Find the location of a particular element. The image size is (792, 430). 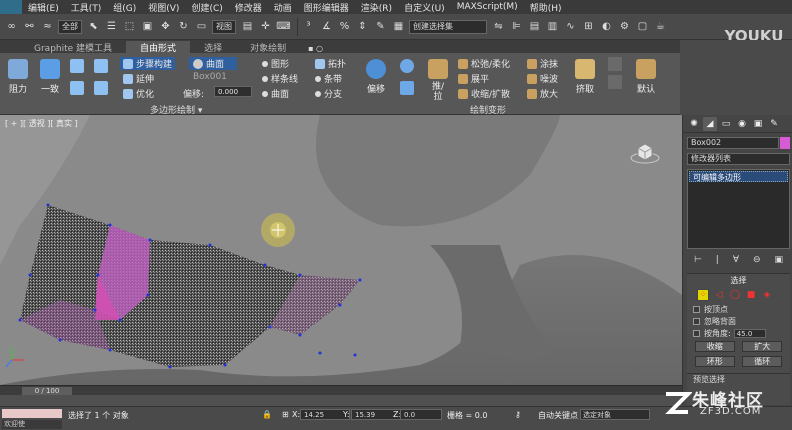

named-selection-sets-dropdown: 创建选择集 is located at coordinates (448, 26).